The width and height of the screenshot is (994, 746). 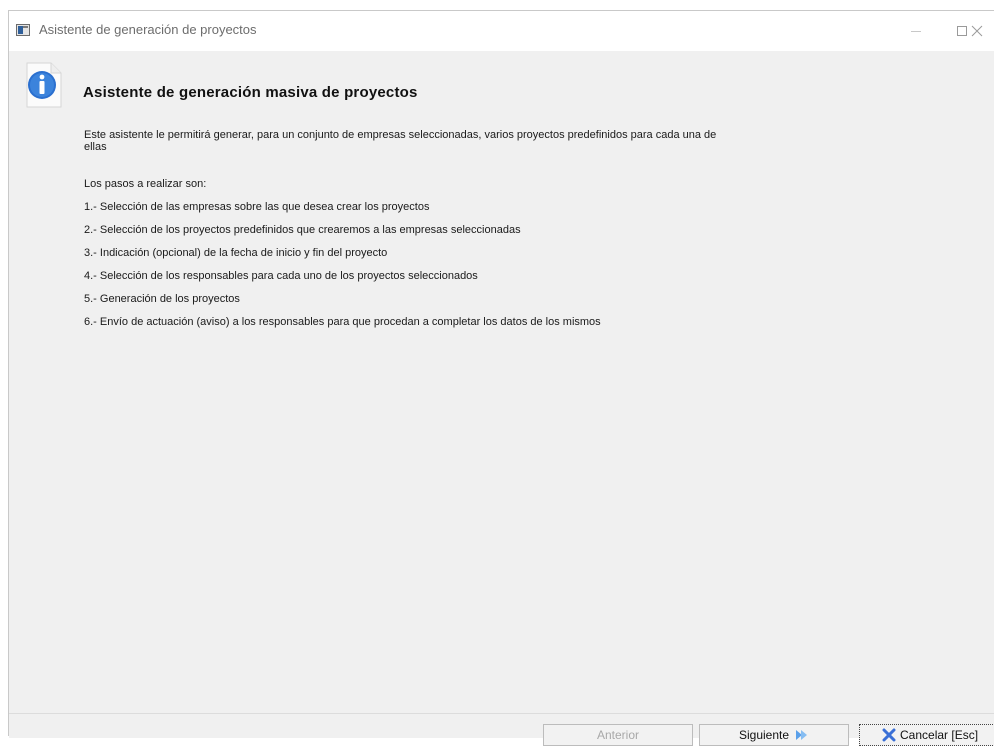 What do you see at coordinates (148, 29) in the screenshot?
I see `window-title: Asistente de generación de proyectos` at bounding box center [148, 29].